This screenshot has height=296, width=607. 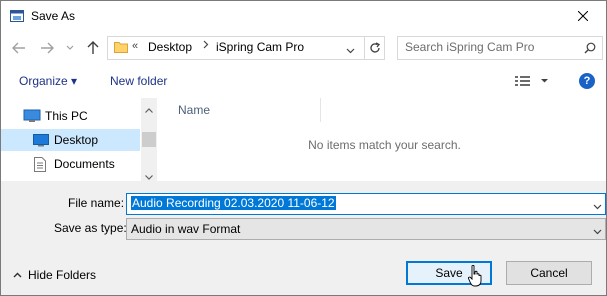 What do you see at coordinates (40, 166) in the screenshot?
I see `documents-icon` at bounding box center [40, 166].